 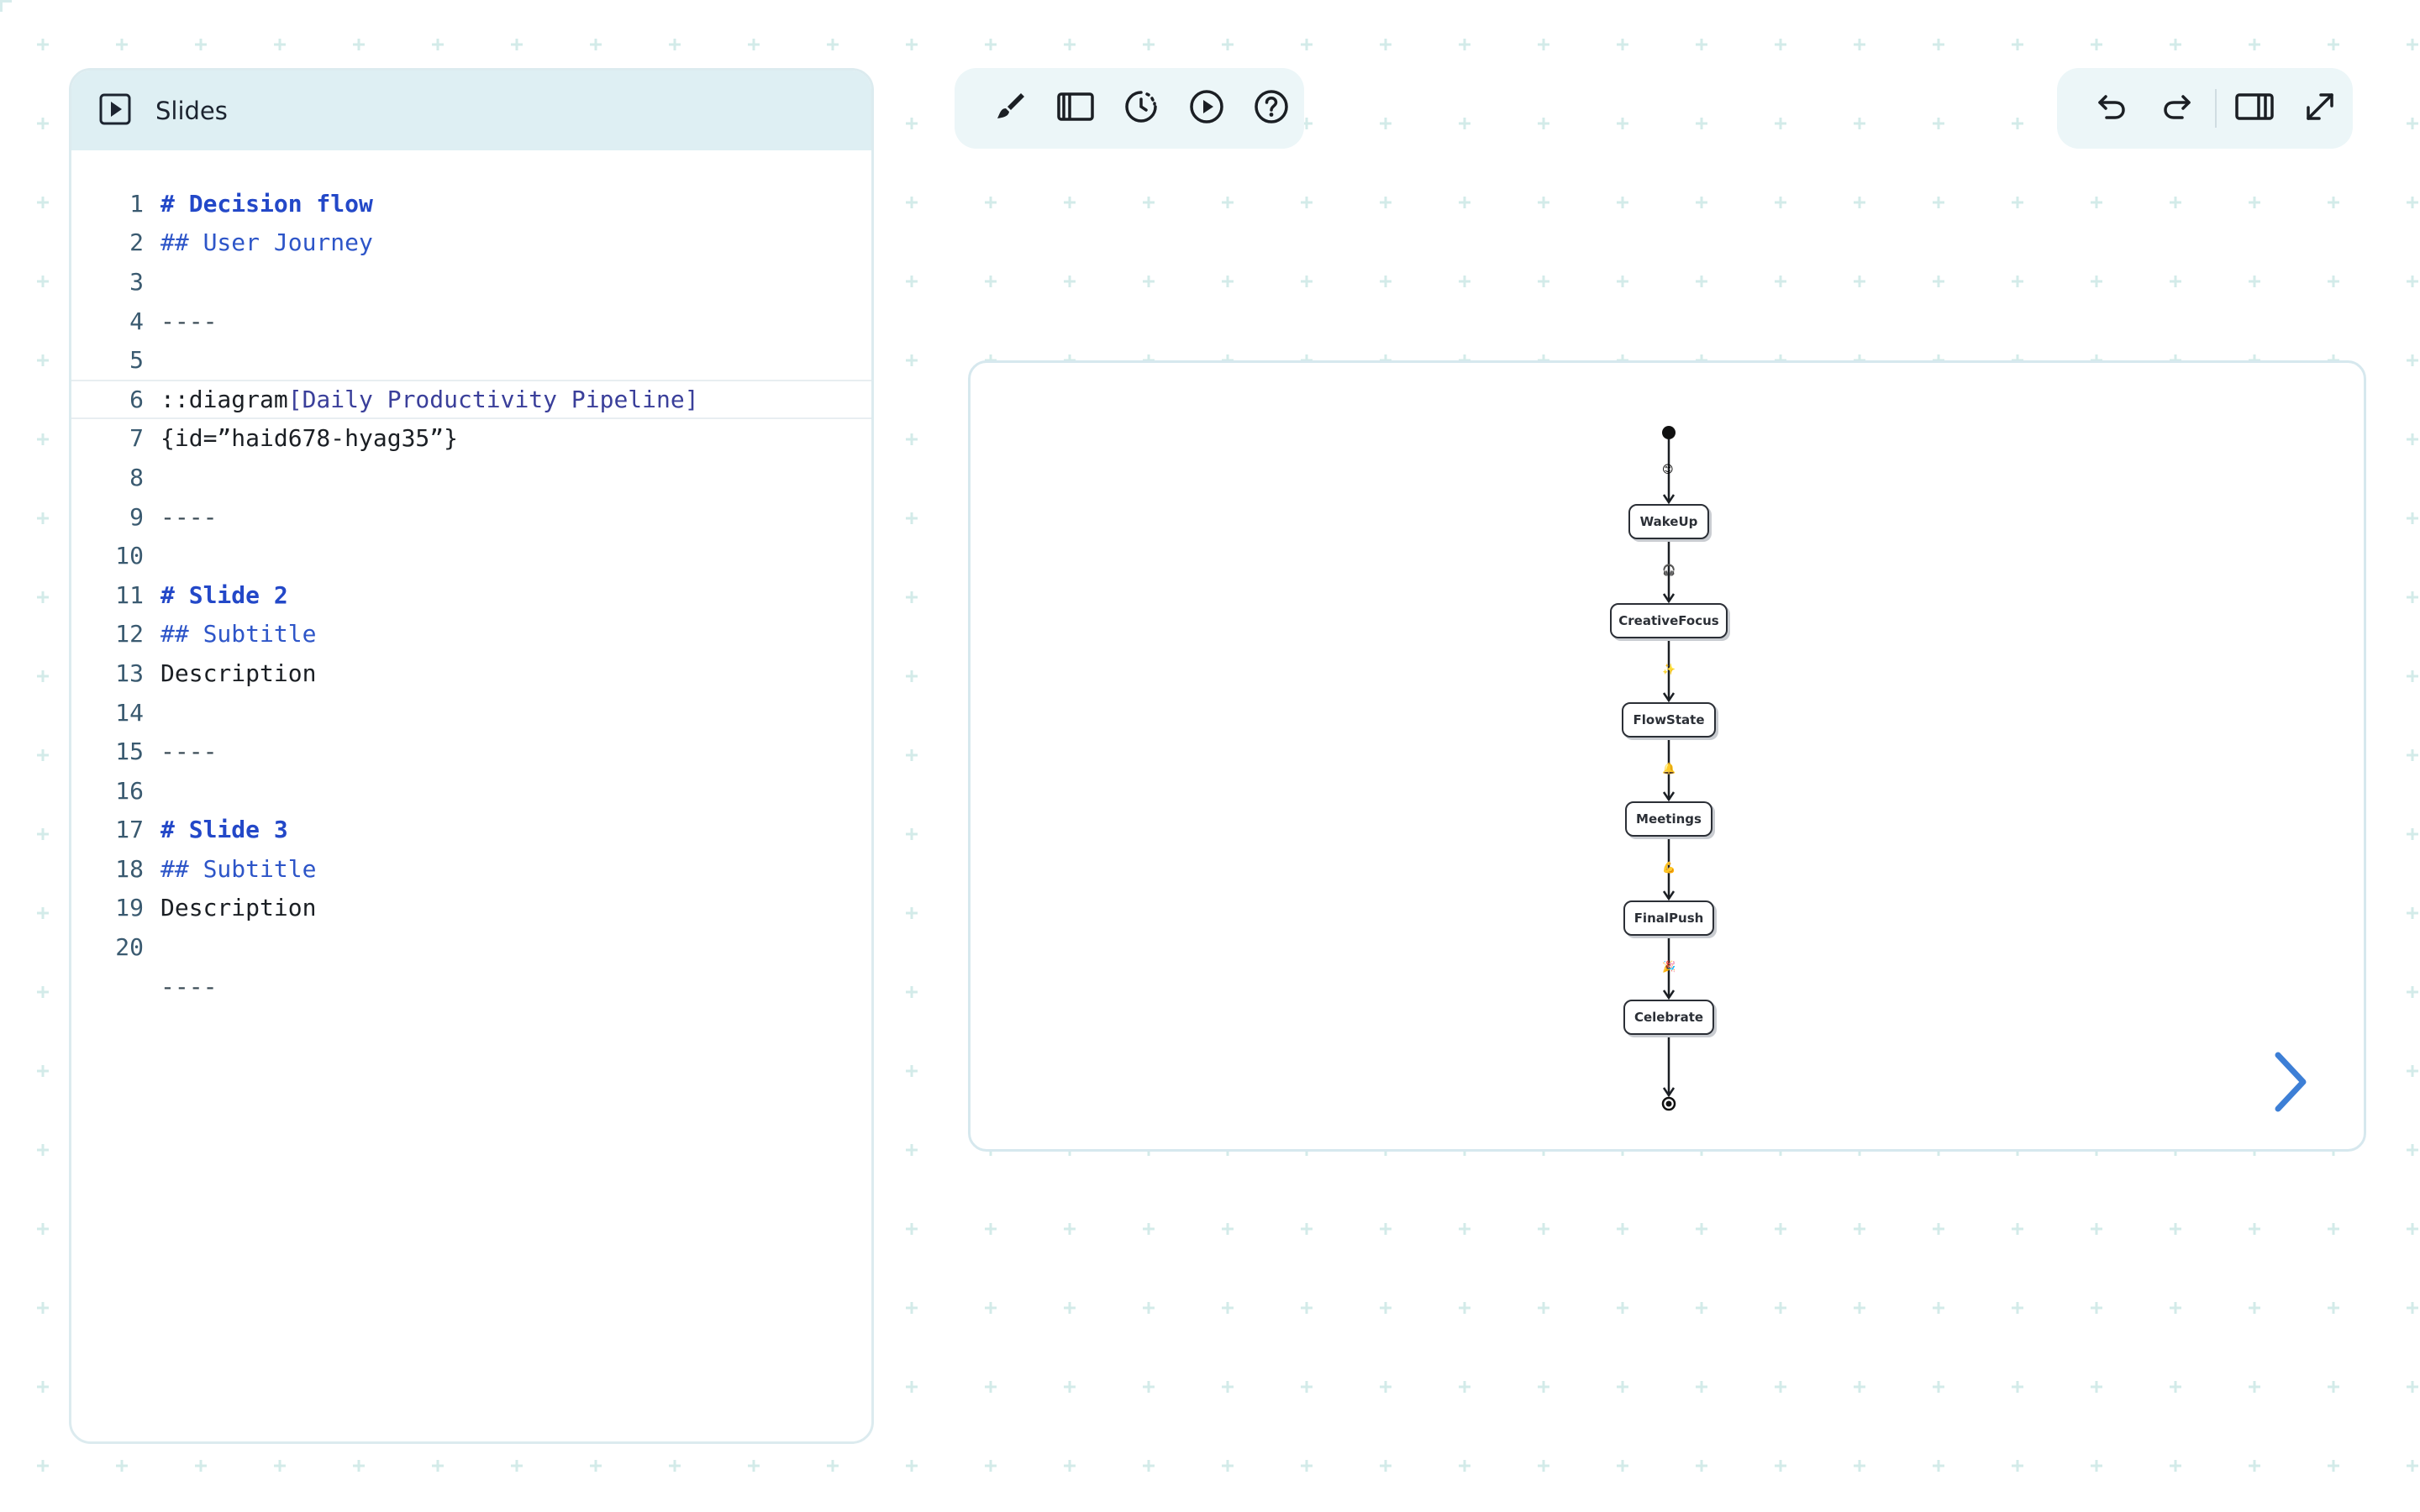 What do you see at coordinates (136, 477) in the screenshot?
I see `line-number: 8` at bounding box center [136, 477].